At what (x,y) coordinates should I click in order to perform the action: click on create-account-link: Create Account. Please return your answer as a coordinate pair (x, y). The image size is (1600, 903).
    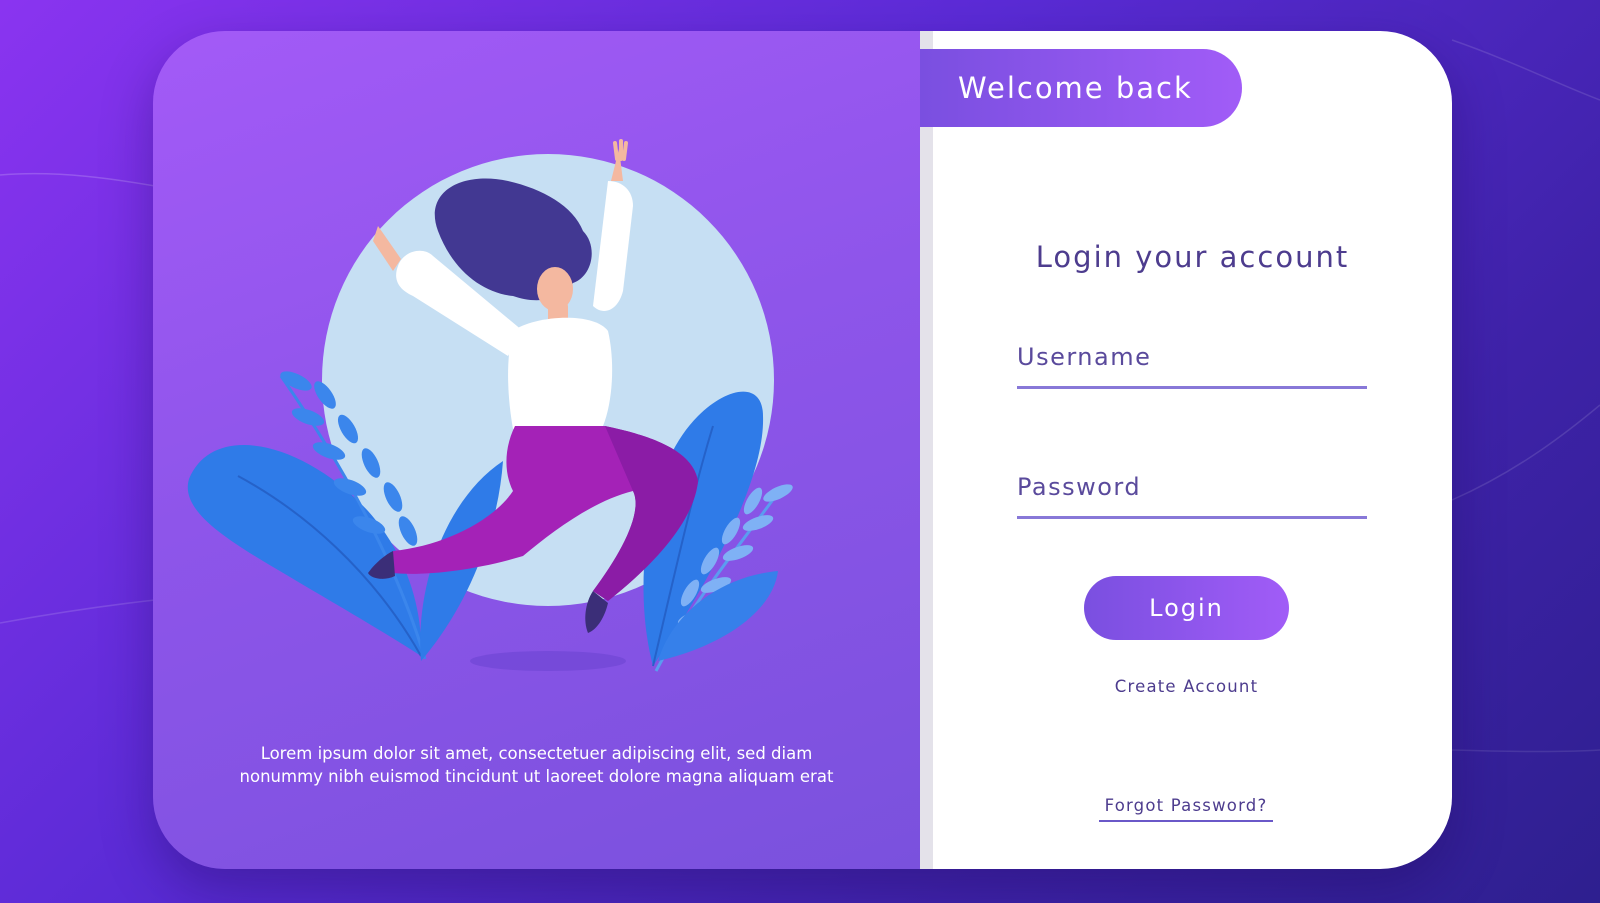
    Looking at the image, I should click on (1186, 686).